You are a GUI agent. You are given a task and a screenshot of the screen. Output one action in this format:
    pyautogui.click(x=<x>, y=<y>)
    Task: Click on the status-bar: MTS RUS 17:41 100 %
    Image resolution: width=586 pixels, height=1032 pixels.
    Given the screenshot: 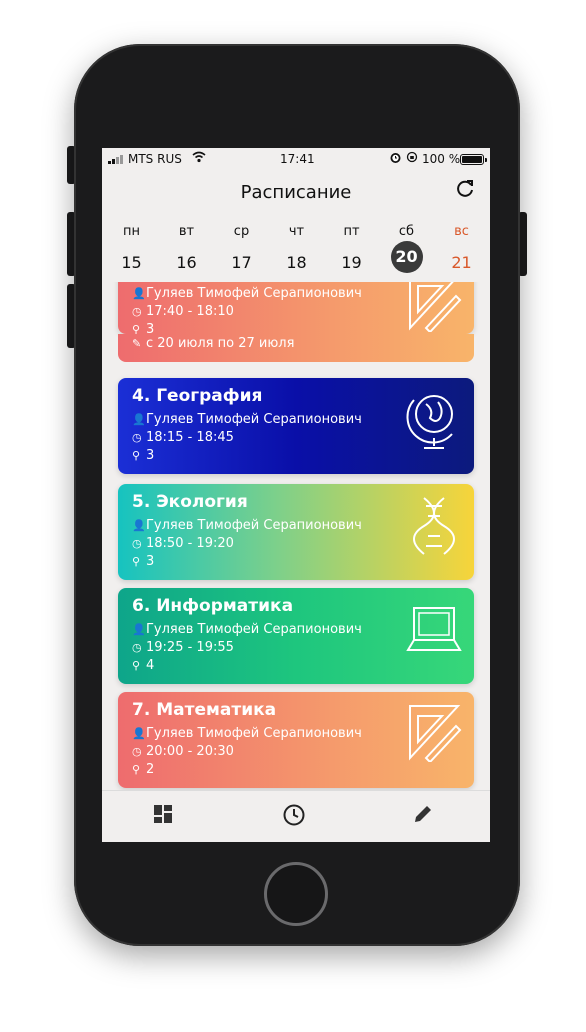 What is the action you would take?
    pyautogui.click(x=296, y=159)
    